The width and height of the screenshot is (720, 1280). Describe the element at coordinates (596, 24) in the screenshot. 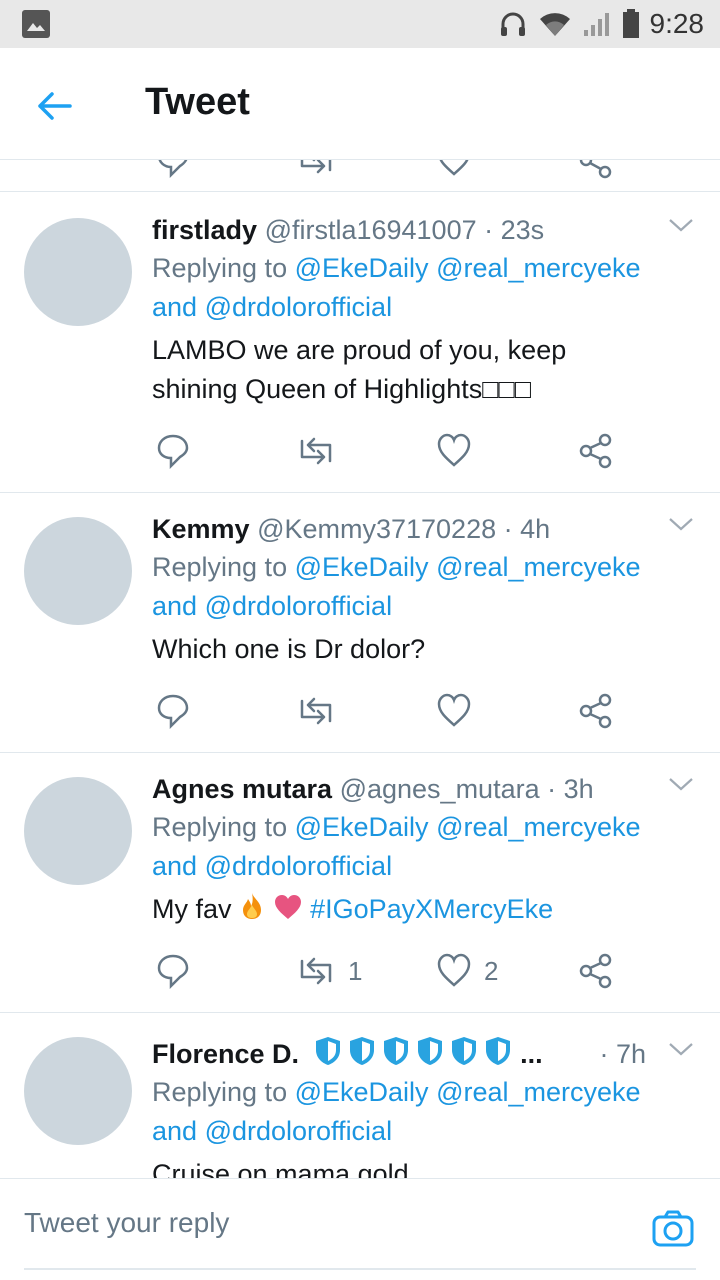

I see `signal-icon` at that location.